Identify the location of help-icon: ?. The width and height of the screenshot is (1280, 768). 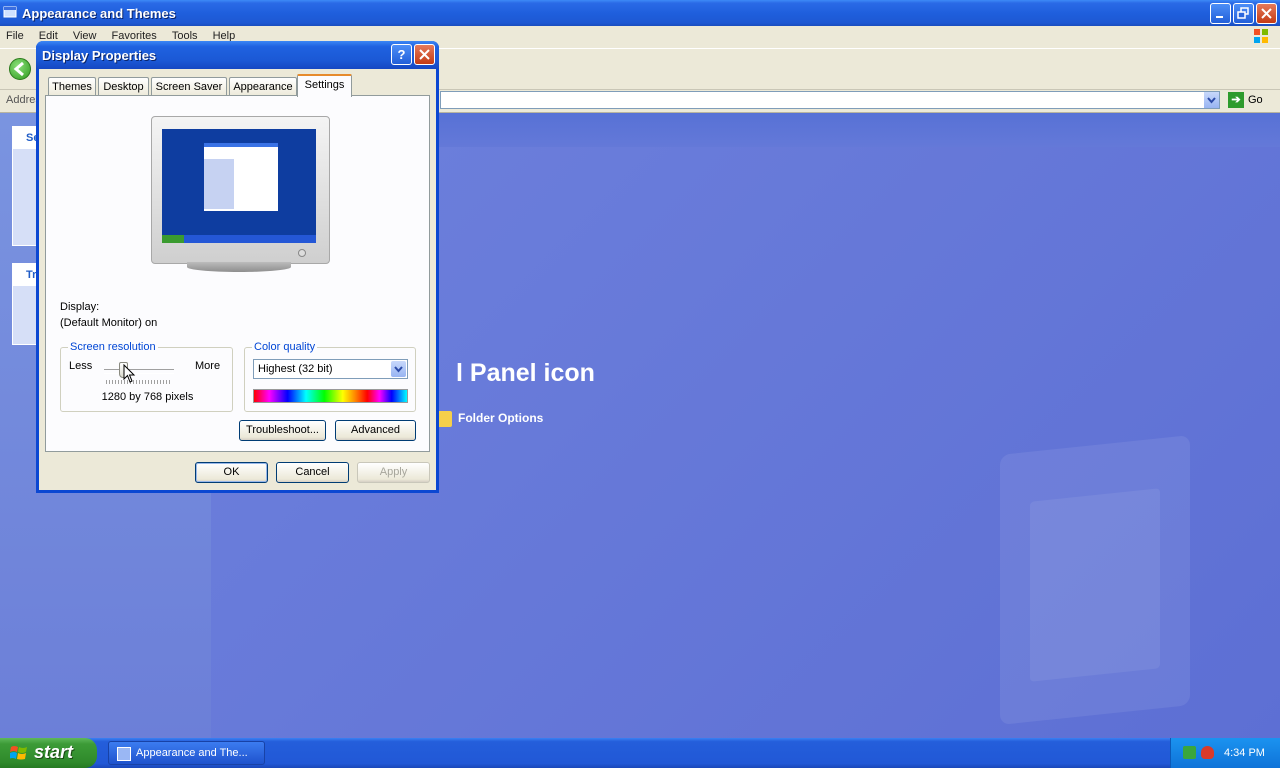
(401, 54).